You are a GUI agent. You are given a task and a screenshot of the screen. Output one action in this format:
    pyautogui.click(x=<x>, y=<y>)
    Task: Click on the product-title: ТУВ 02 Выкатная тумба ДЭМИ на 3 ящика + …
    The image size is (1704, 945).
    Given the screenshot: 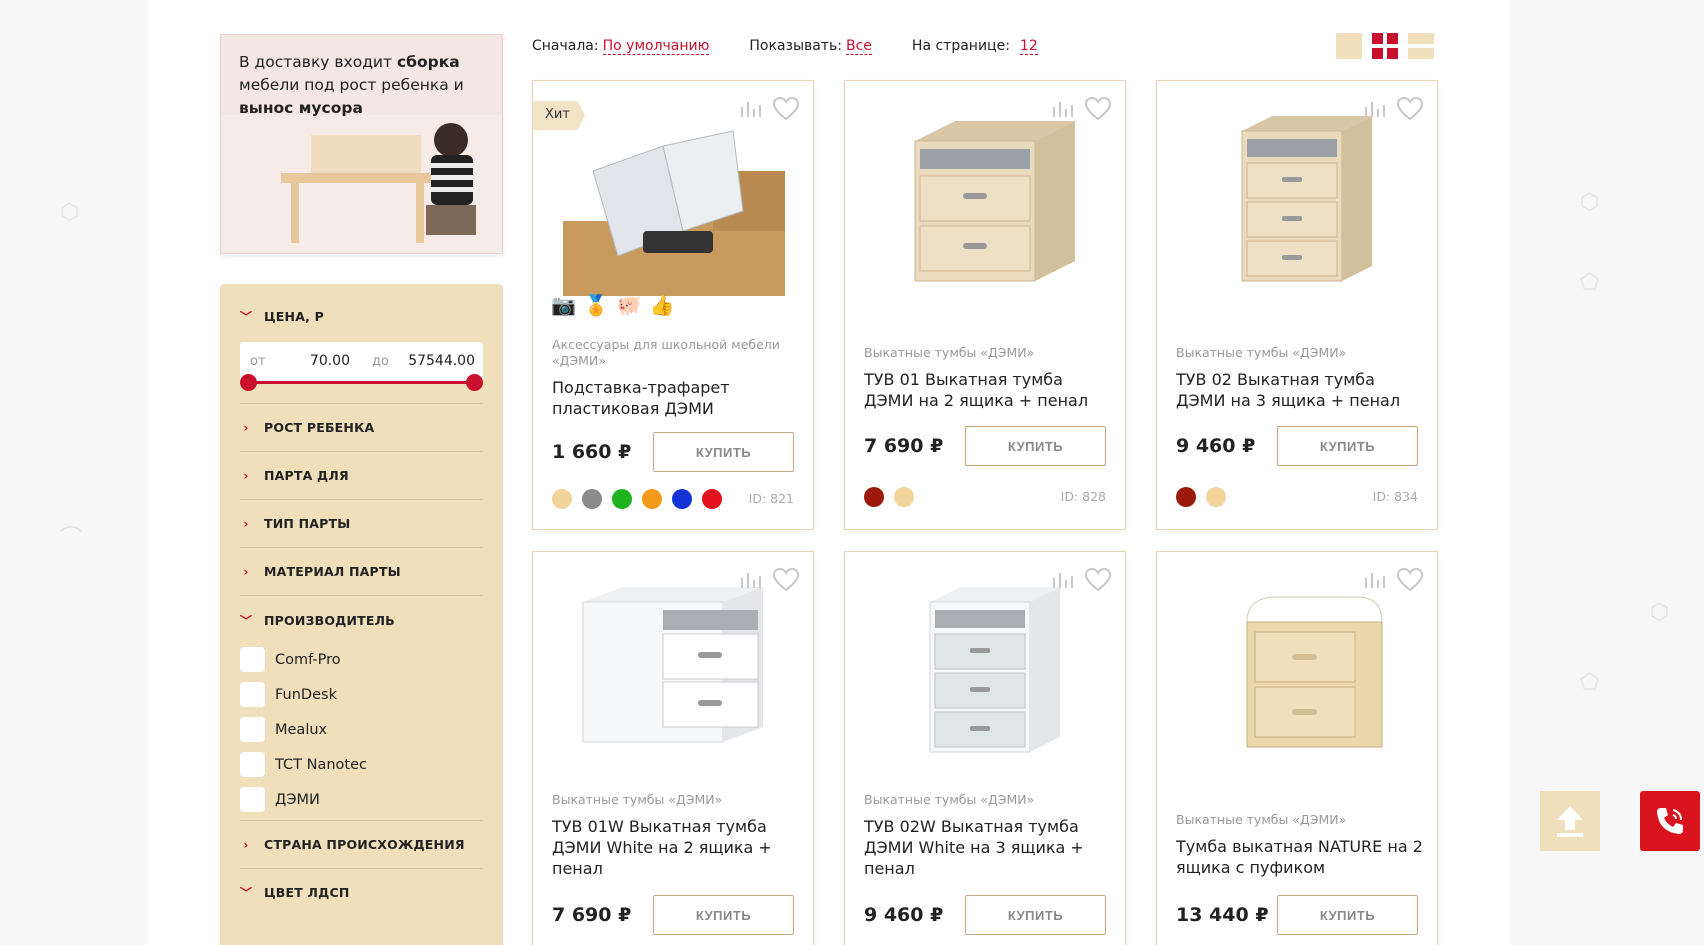 What is the action you would take?
    pyautogui.click(x=1301, y=390)
    